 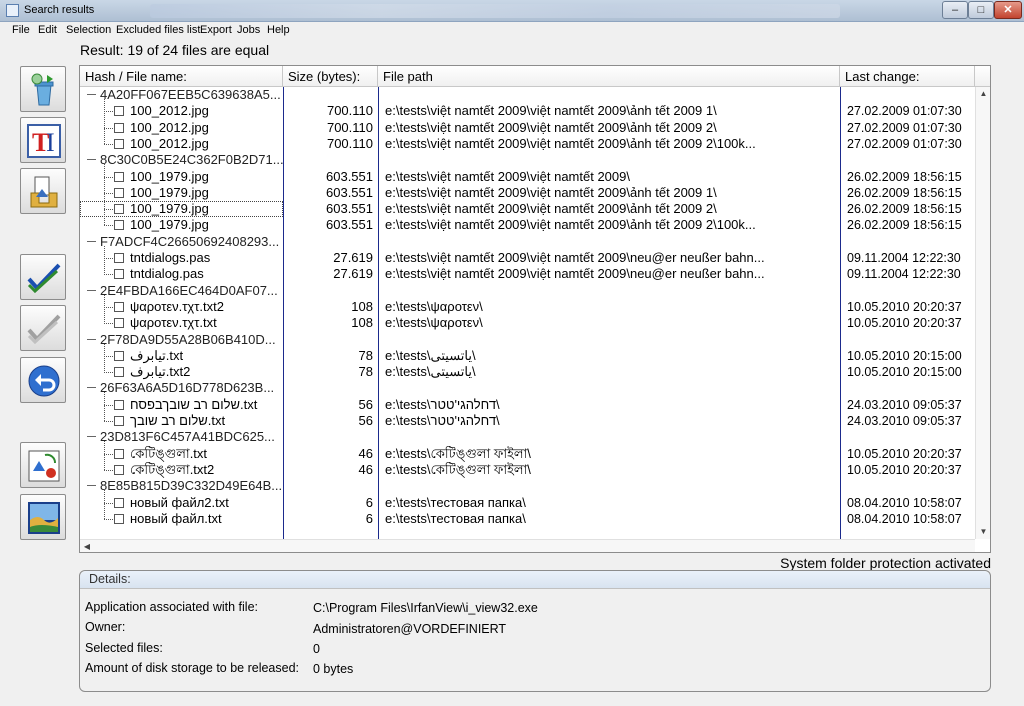 I want to click on uncheck-all-icon, so click(x=44, y=329).